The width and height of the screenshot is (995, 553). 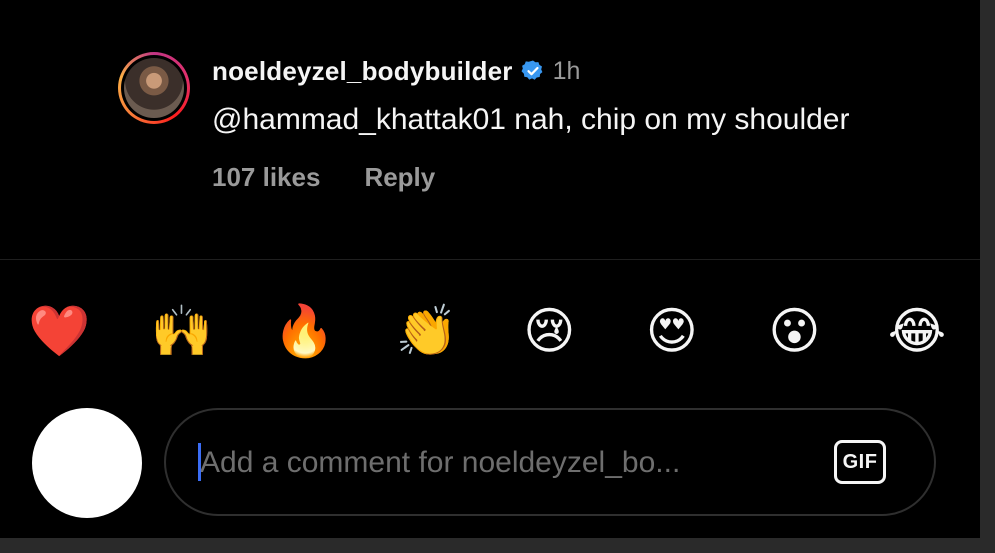 What do you see at coordinates (490, 463) in the screenshot?
I see `comment-input` at bounding box center [490, 463].